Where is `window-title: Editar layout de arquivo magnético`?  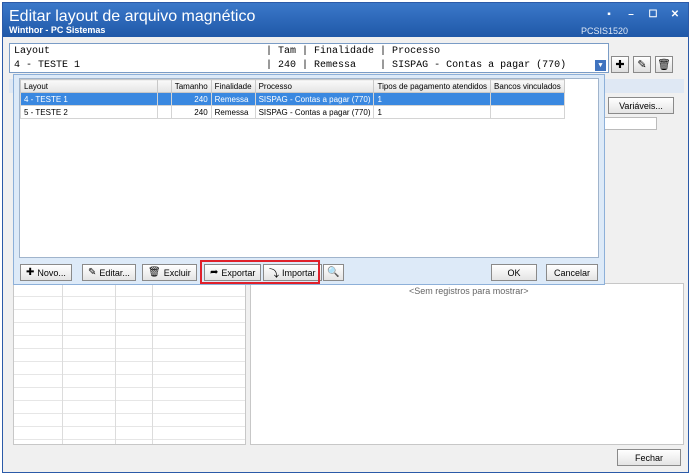
window-title: Editar layout de arquivo magnético is located at coordinates (132, 16).